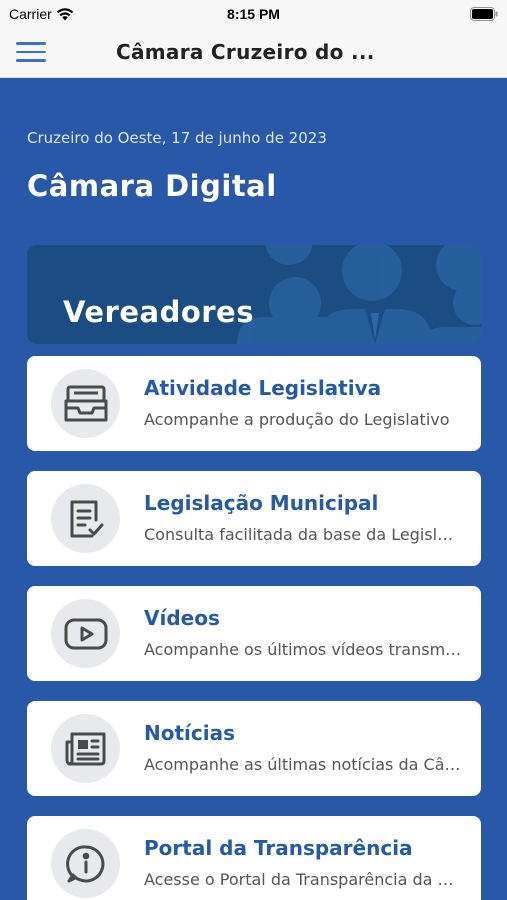 The width and height of the screenshot is (507, 900). What do you see at coordinates (254, 294) in the screenshot?
I see `vereadores-banner: Vereadores` at bounding box center [254, 294].